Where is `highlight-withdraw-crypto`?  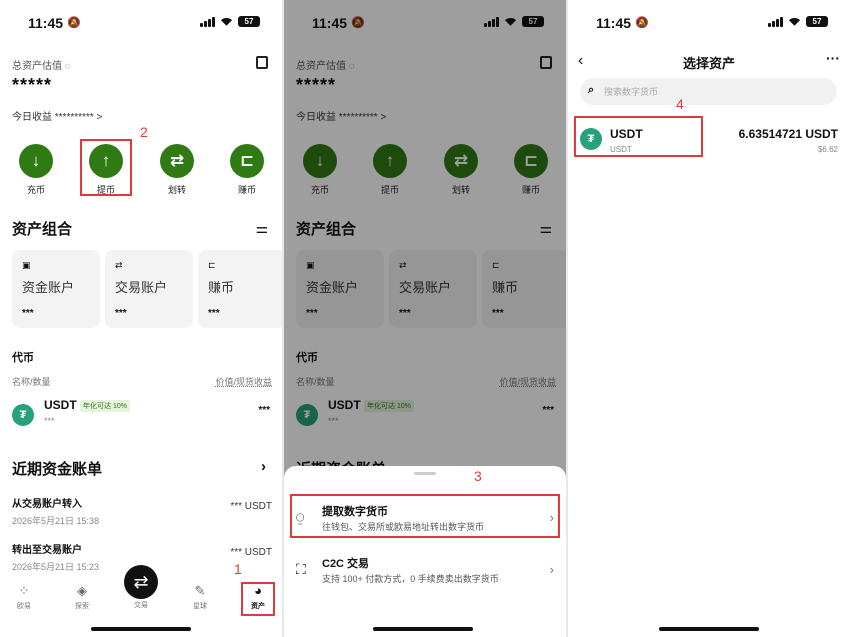
highlight-withdraw-crypto is located at coordinates (425, 516).